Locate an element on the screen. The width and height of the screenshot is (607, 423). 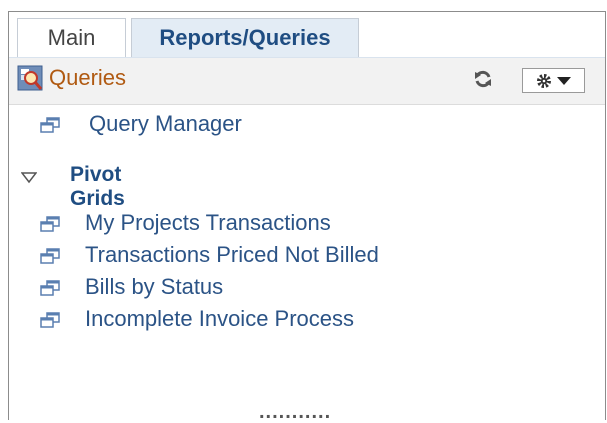
tab-main-label: Main is located at coordinates (71, 37).